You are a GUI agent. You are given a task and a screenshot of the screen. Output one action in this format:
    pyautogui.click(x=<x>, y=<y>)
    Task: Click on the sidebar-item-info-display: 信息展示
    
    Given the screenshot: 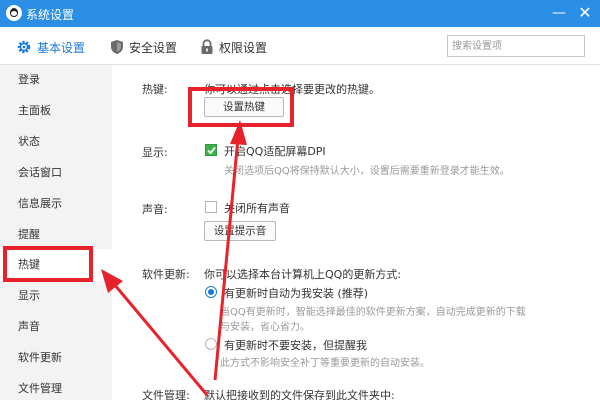 What is the action you would take?
    pyautogui.click(x=56, y=204)
    